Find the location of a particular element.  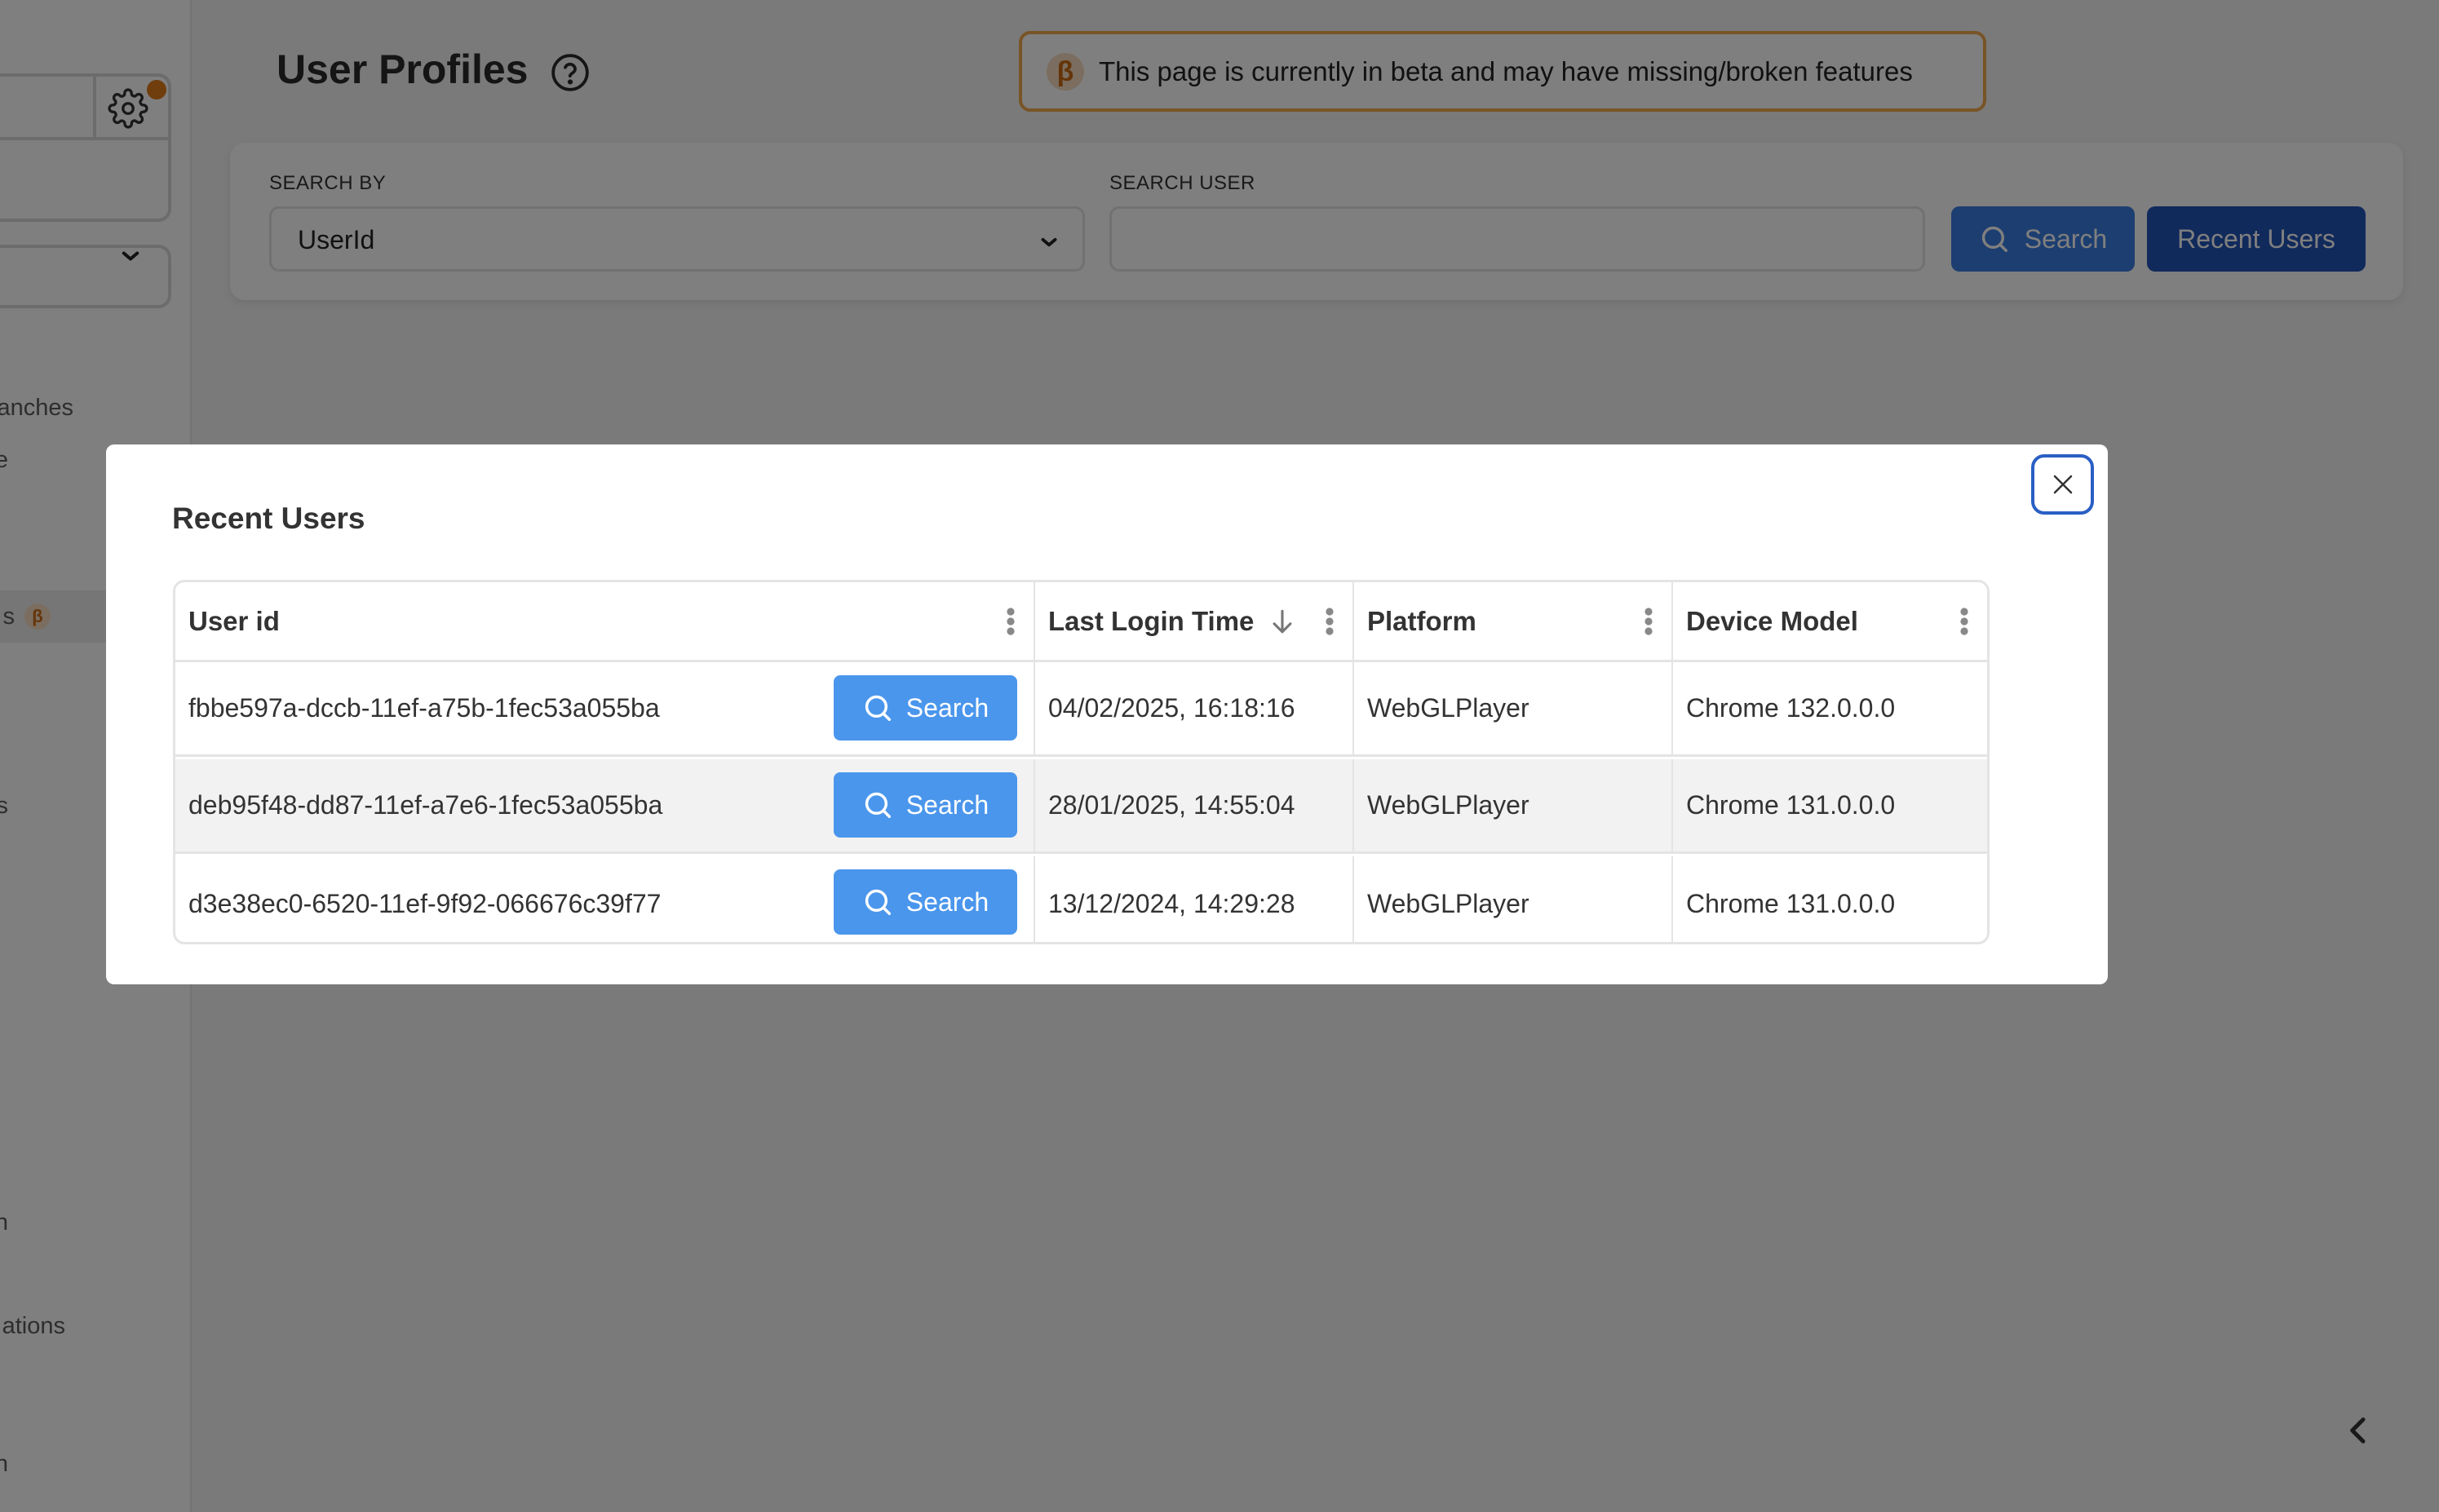

column-header-last-login-time: Last Login Time is located at coordinates (1194, 621).